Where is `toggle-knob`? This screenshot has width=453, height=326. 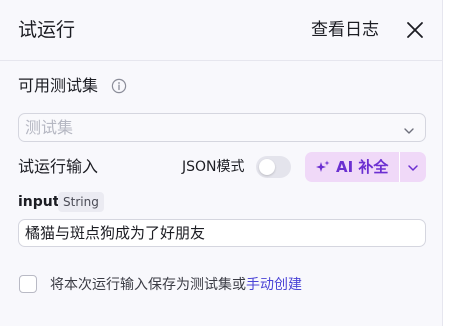 toggle-knob is located at coordinates (267, 167).